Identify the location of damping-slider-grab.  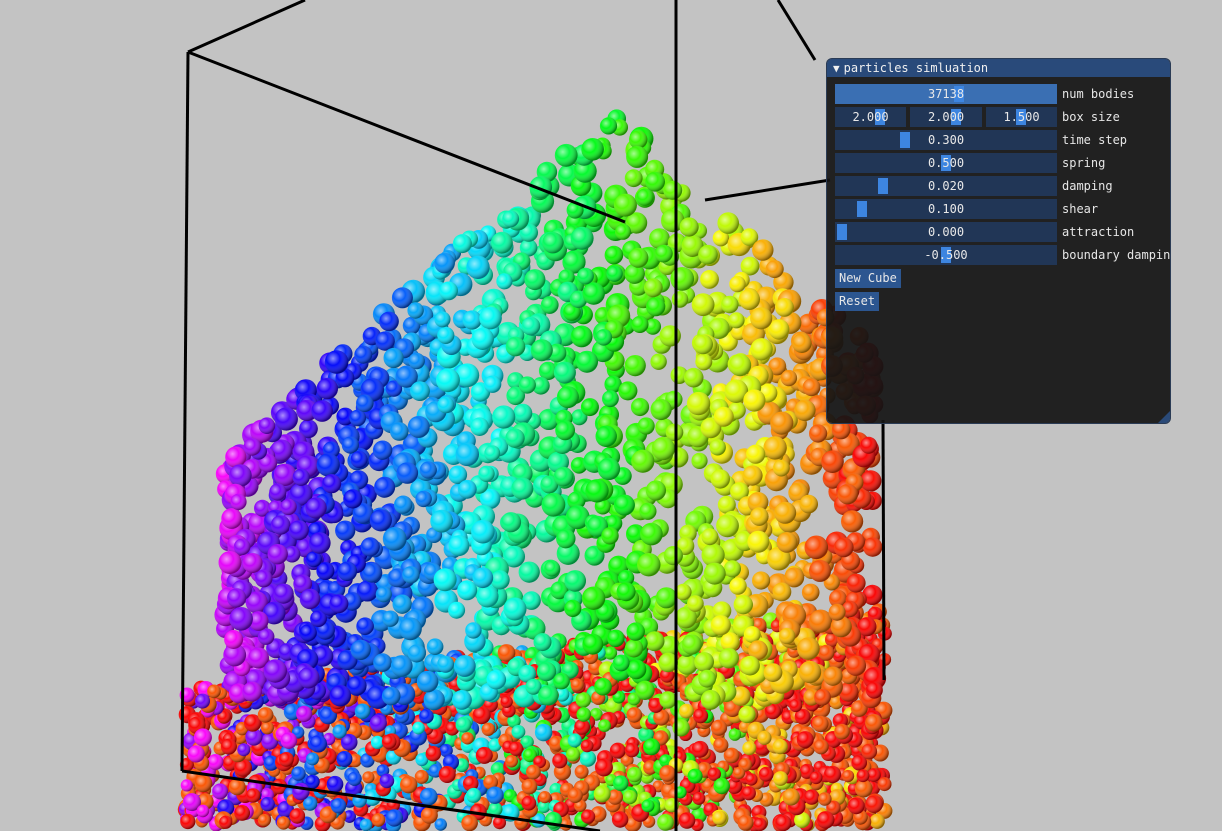
(883, 186).